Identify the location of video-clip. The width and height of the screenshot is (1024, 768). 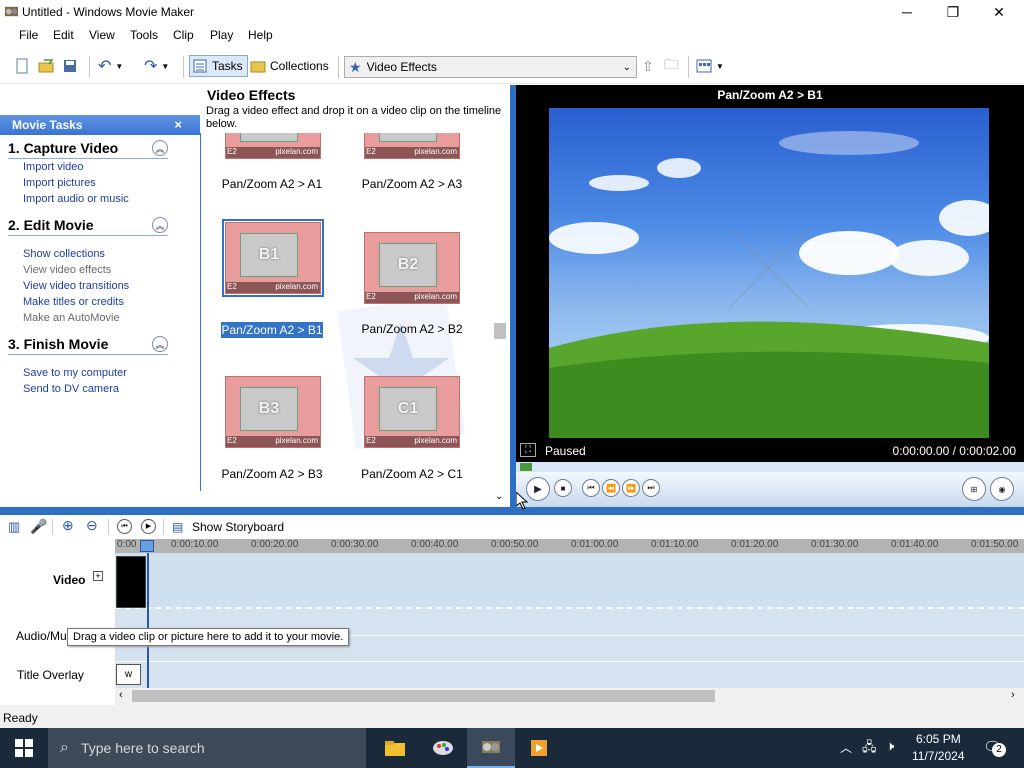
(131, 582).